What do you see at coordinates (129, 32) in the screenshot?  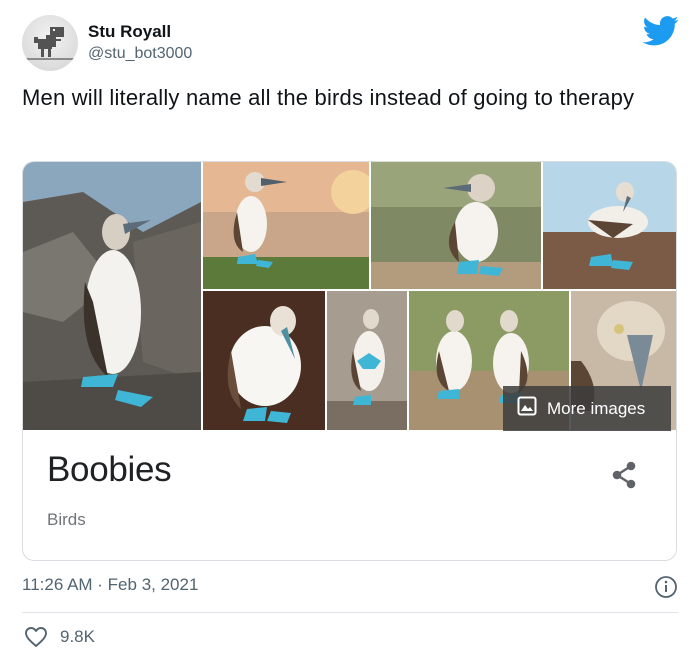 I see `author-name: Stu Royall` at bounding box center [129, 32].